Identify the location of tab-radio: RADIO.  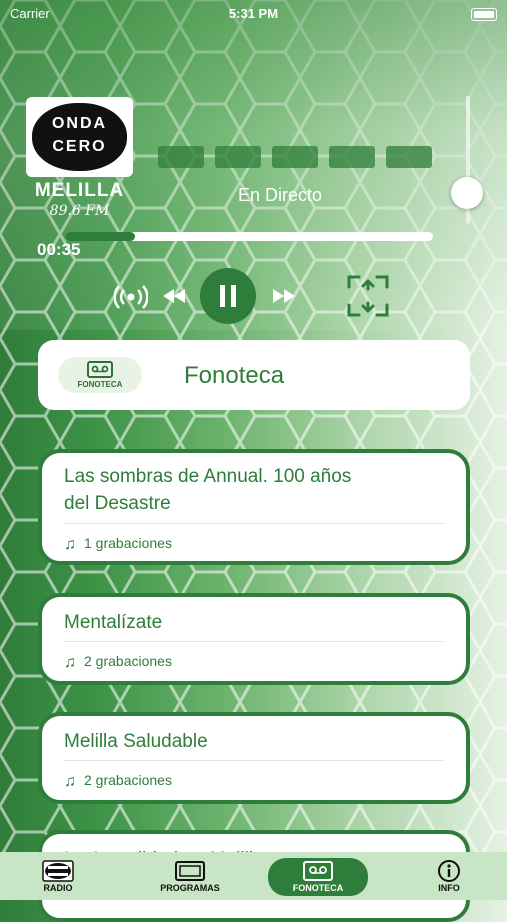
(58, 877).